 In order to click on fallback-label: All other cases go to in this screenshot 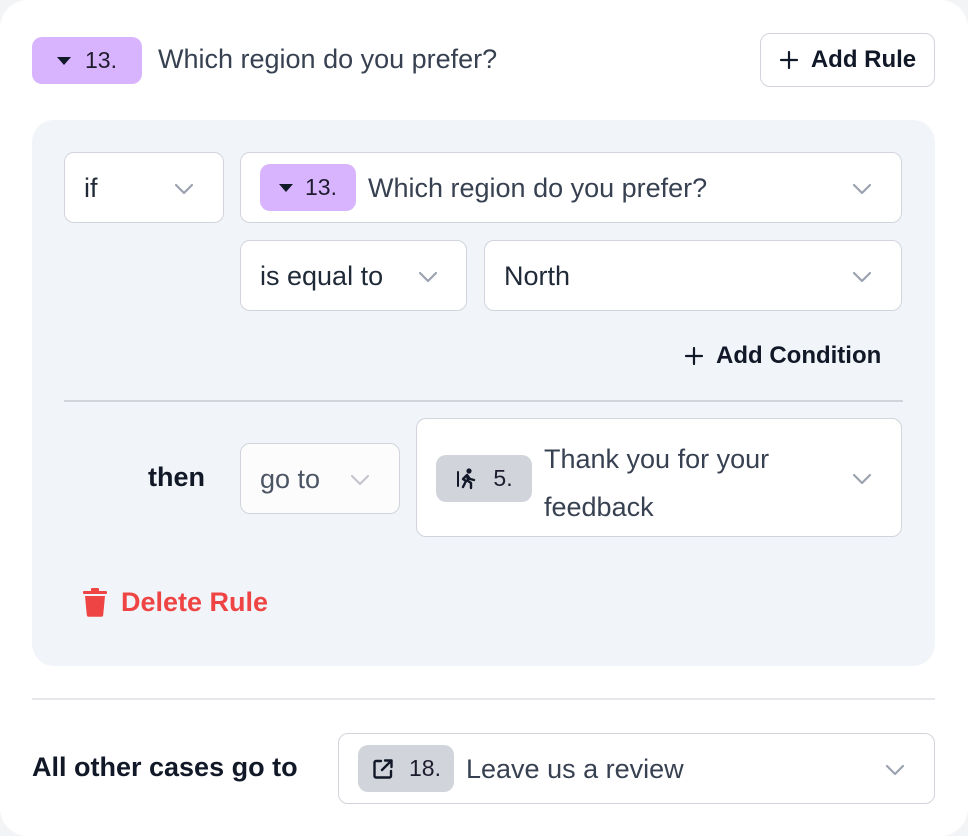, I will do `click(165, 767)`.